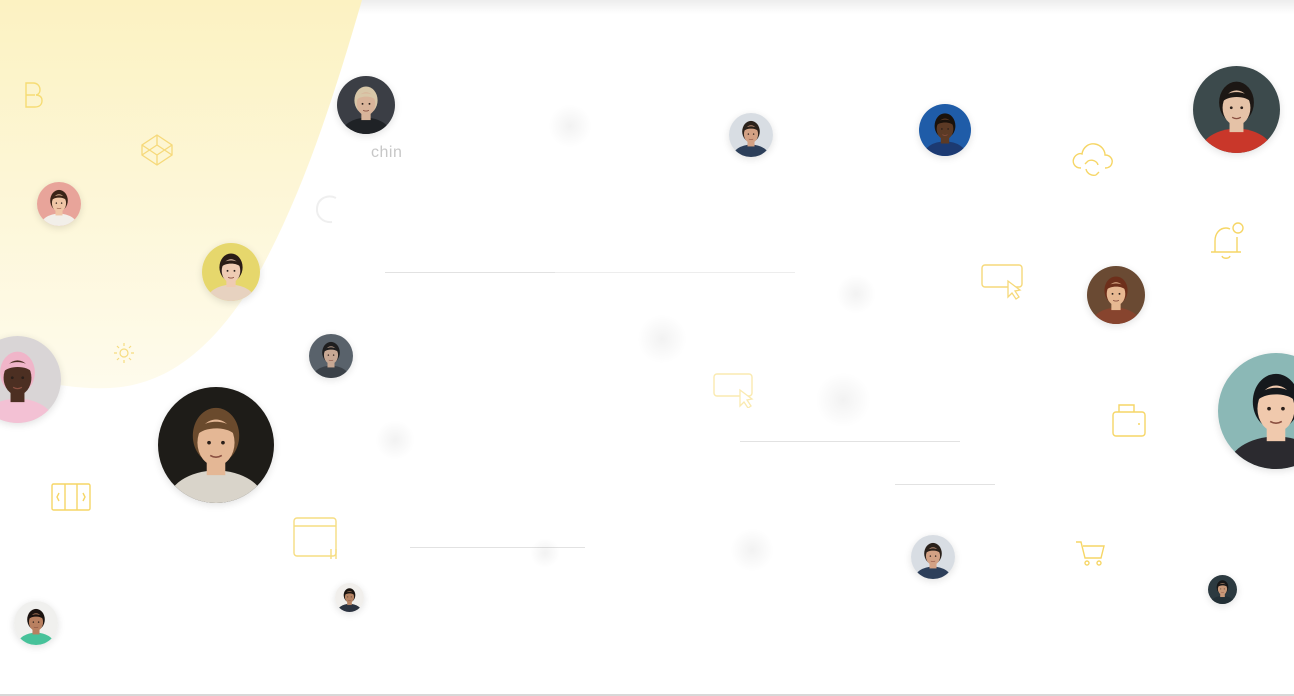  Describe the element at coordinates (1092, 161) in the screenshot. I see `cloud-sync-icon` at that location.